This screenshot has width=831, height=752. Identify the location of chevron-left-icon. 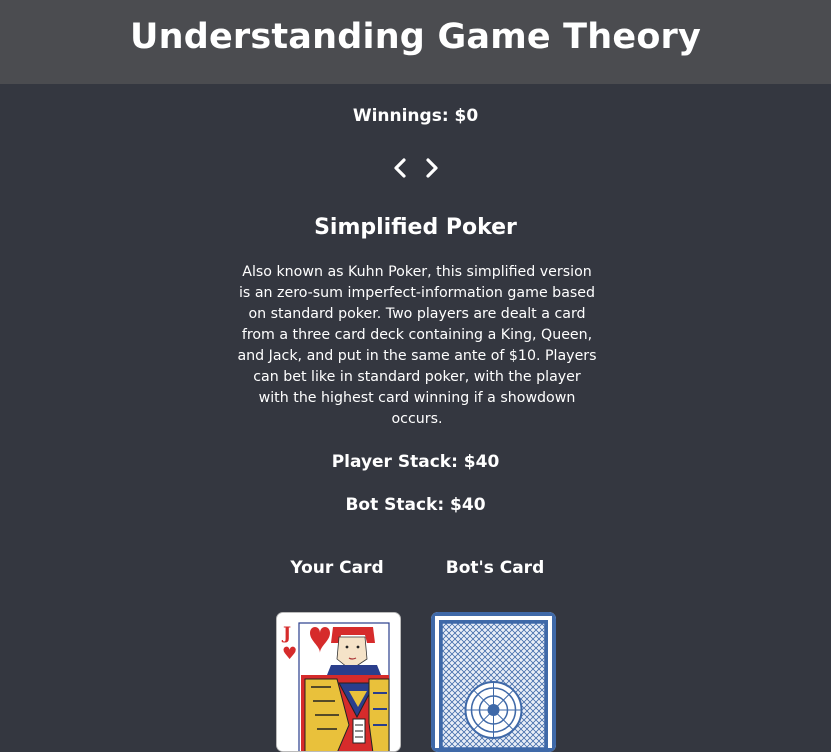
(399, 168).